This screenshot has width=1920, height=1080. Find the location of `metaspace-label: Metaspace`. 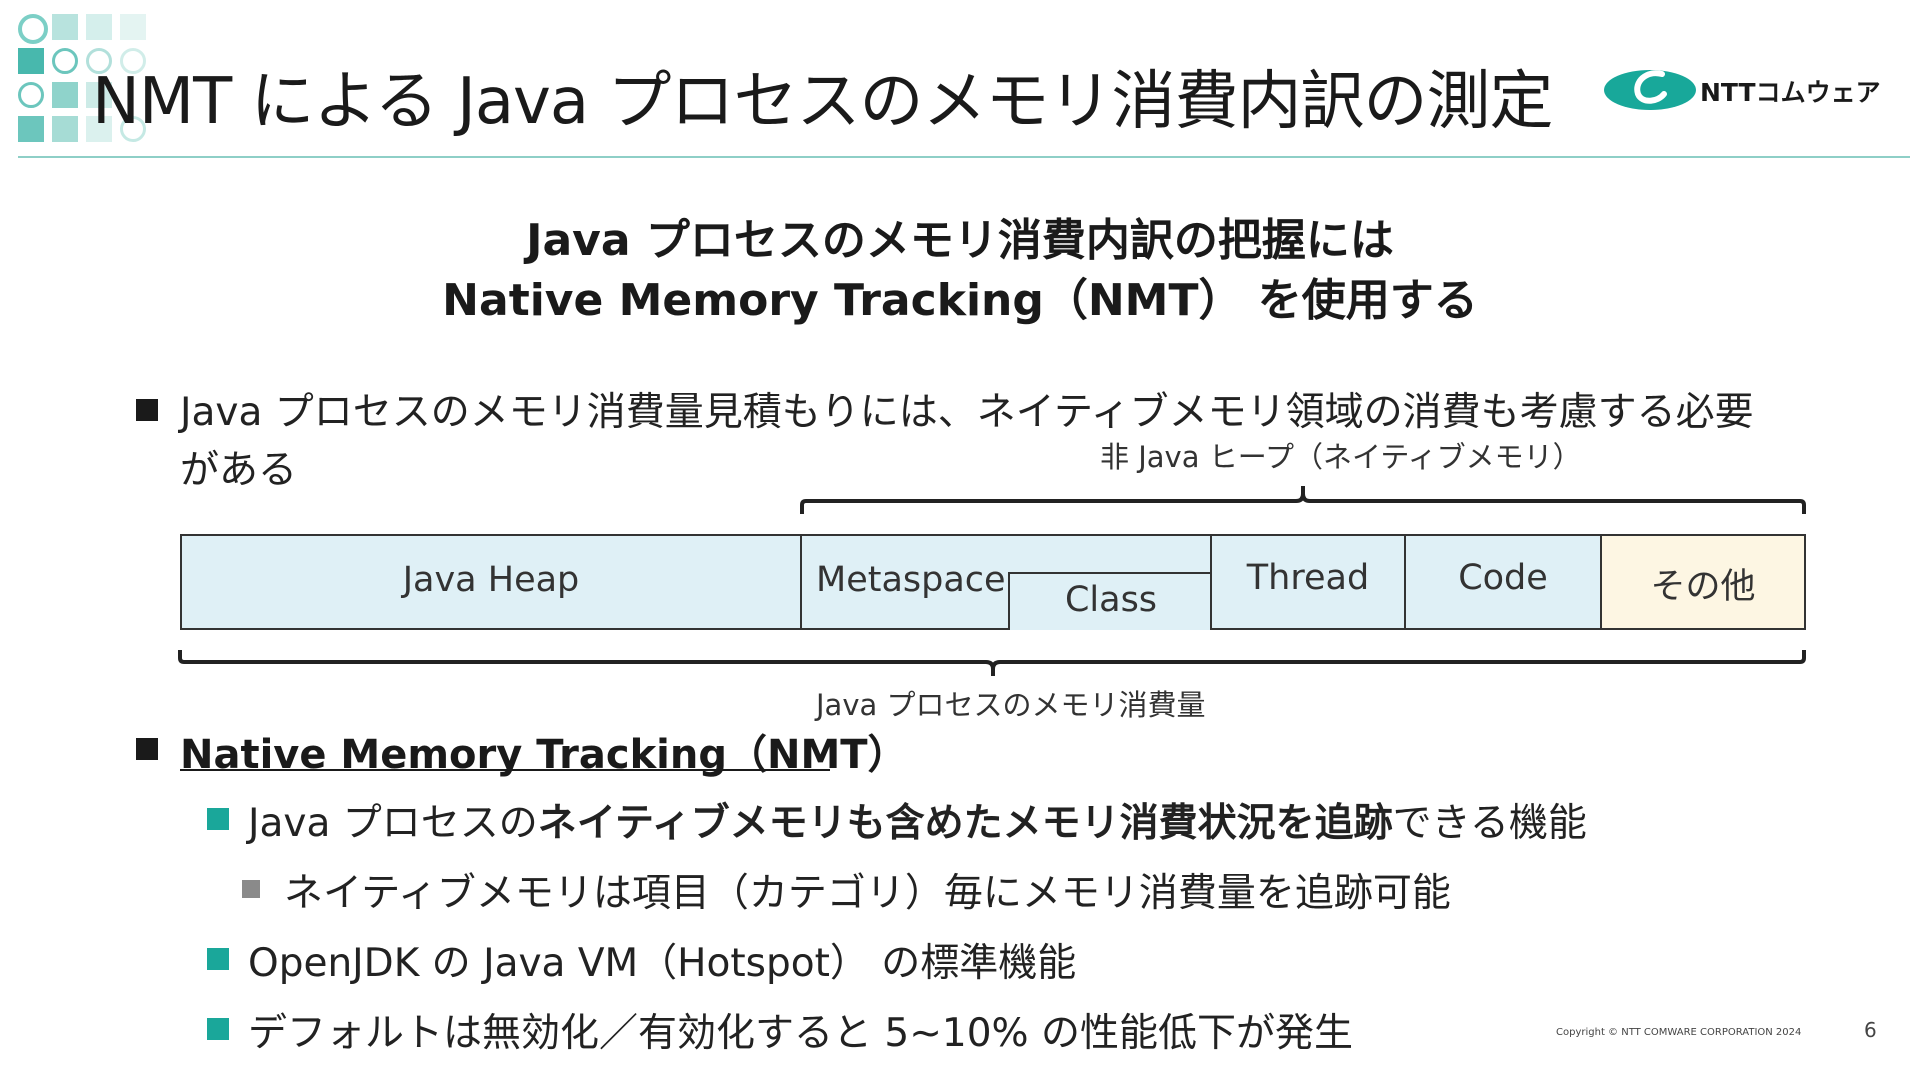

metaspace-label: Metaspace is located at coordinates (911, 580).